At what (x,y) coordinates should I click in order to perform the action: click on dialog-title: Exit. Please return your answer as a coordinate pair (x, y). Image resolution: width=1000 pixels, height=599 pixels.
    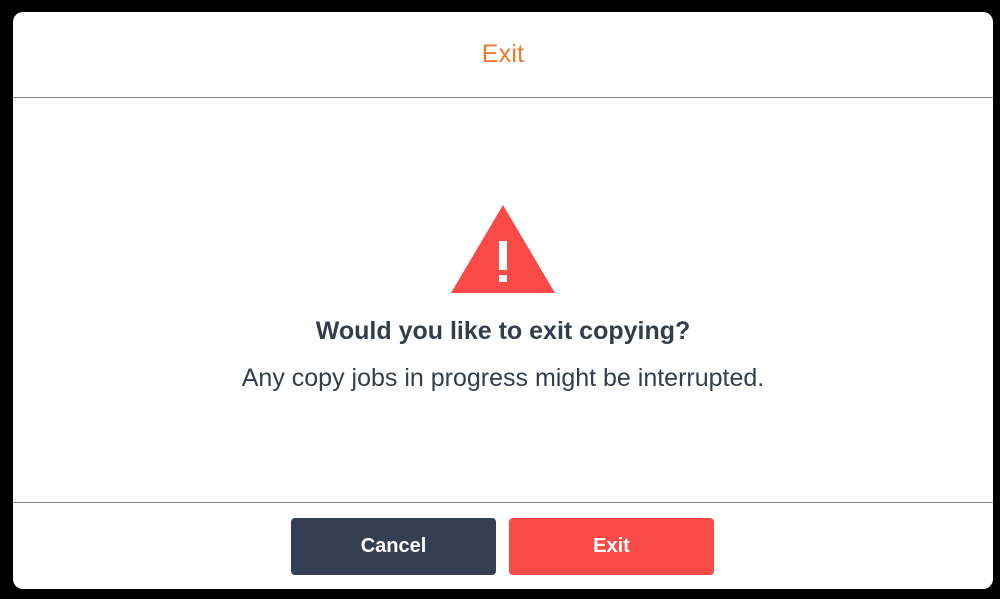
    Looking at the image, I should click on (503, 54).